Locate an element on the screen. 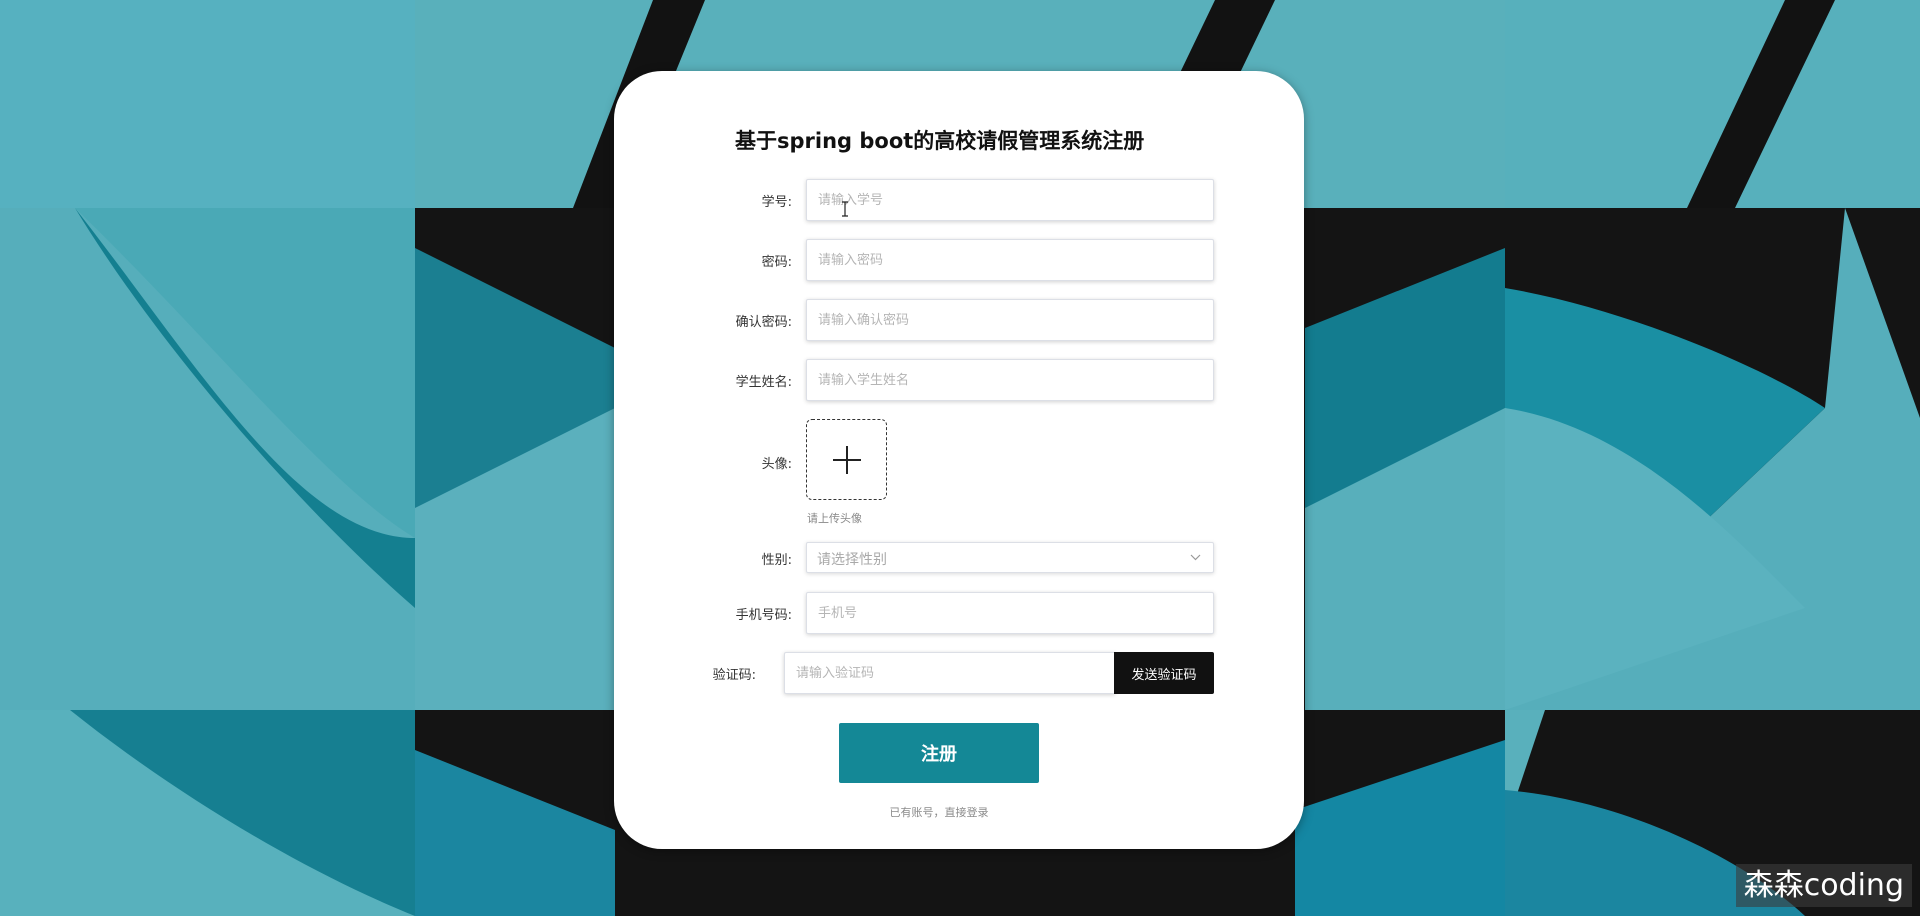  page-title: 基于spring boot的高校请假管理系统注册 is located at coordinates (940, 141).